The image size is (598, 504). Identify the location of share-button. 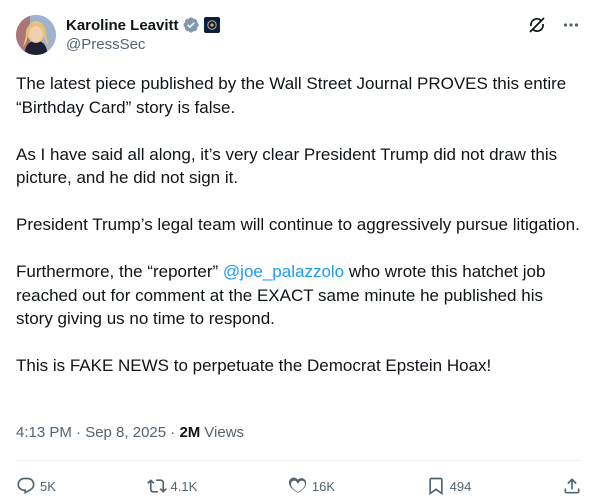
(572, 486).